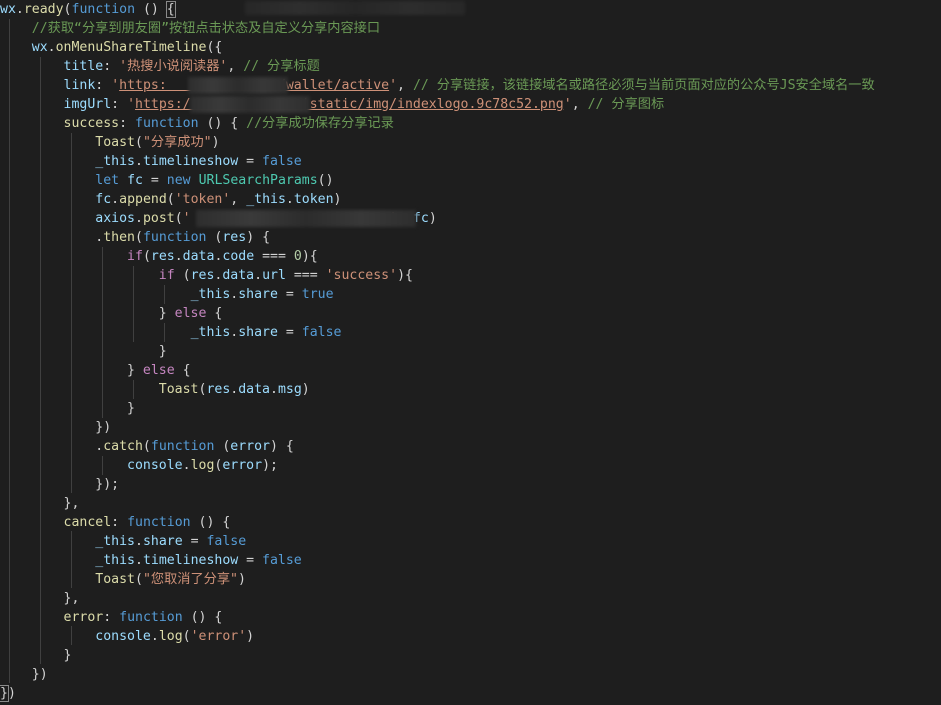  What do you see at coordinates (159, 256) in the screenshot?
I see `code-line: if(res.data.code === 0){` at bounding box center [159, 256].